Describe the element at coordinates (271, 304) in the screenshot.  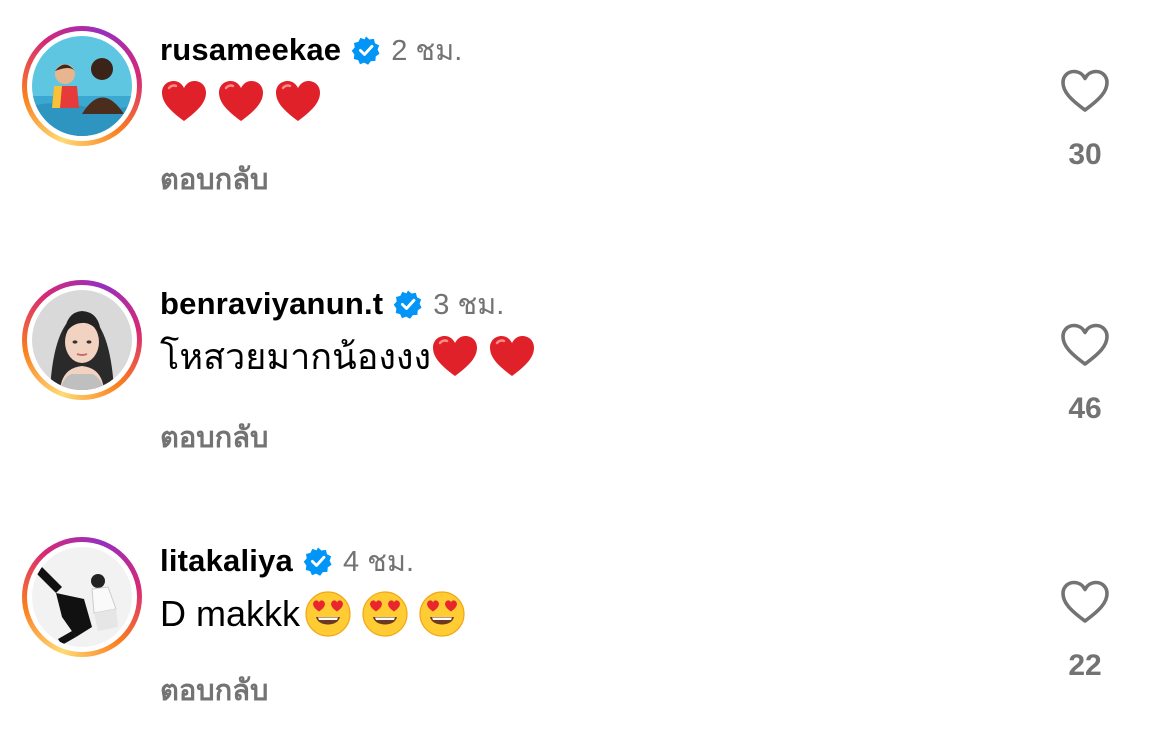
I see `username: benraviyanun.t` at that location.